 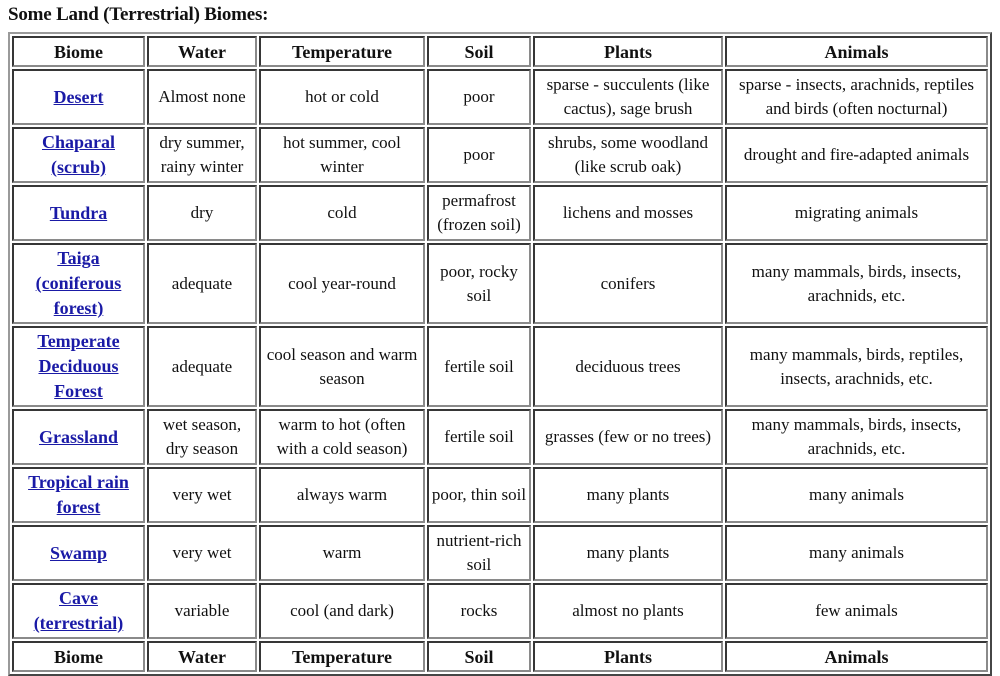 I want to click on biome-link-cave: Cave (terrestrial), so click(x=79, y=610).